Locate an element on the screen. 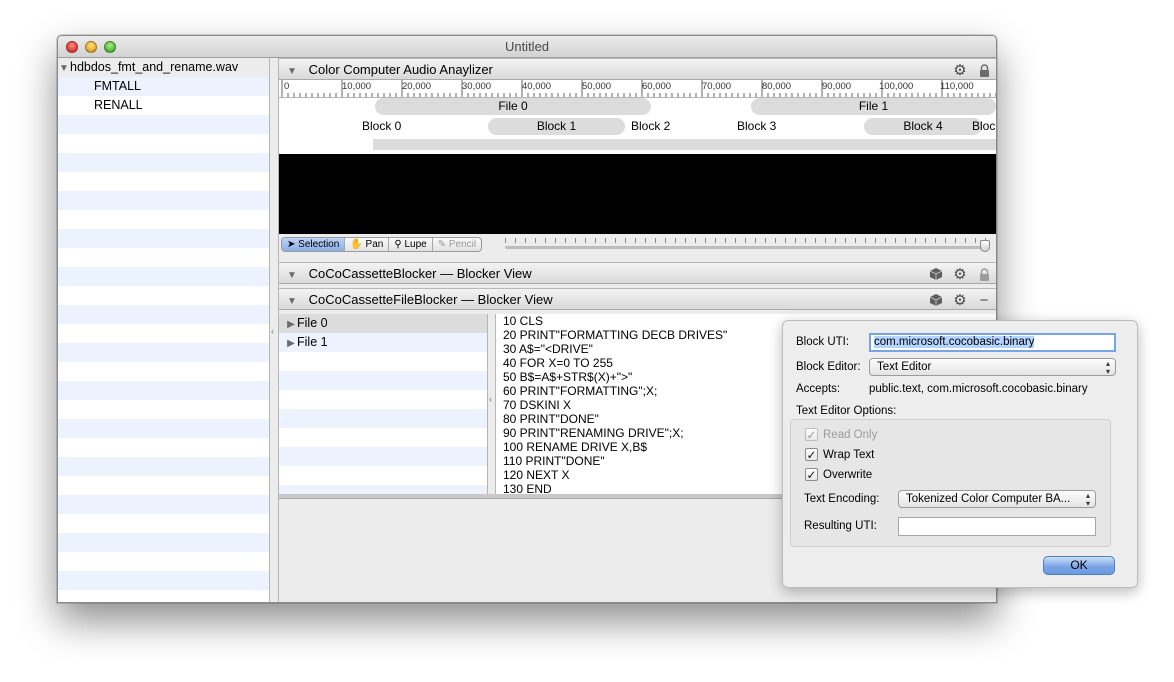  block-uti-field: com.microsoft.cocobasic.binary is located at coordinates (992, 342).